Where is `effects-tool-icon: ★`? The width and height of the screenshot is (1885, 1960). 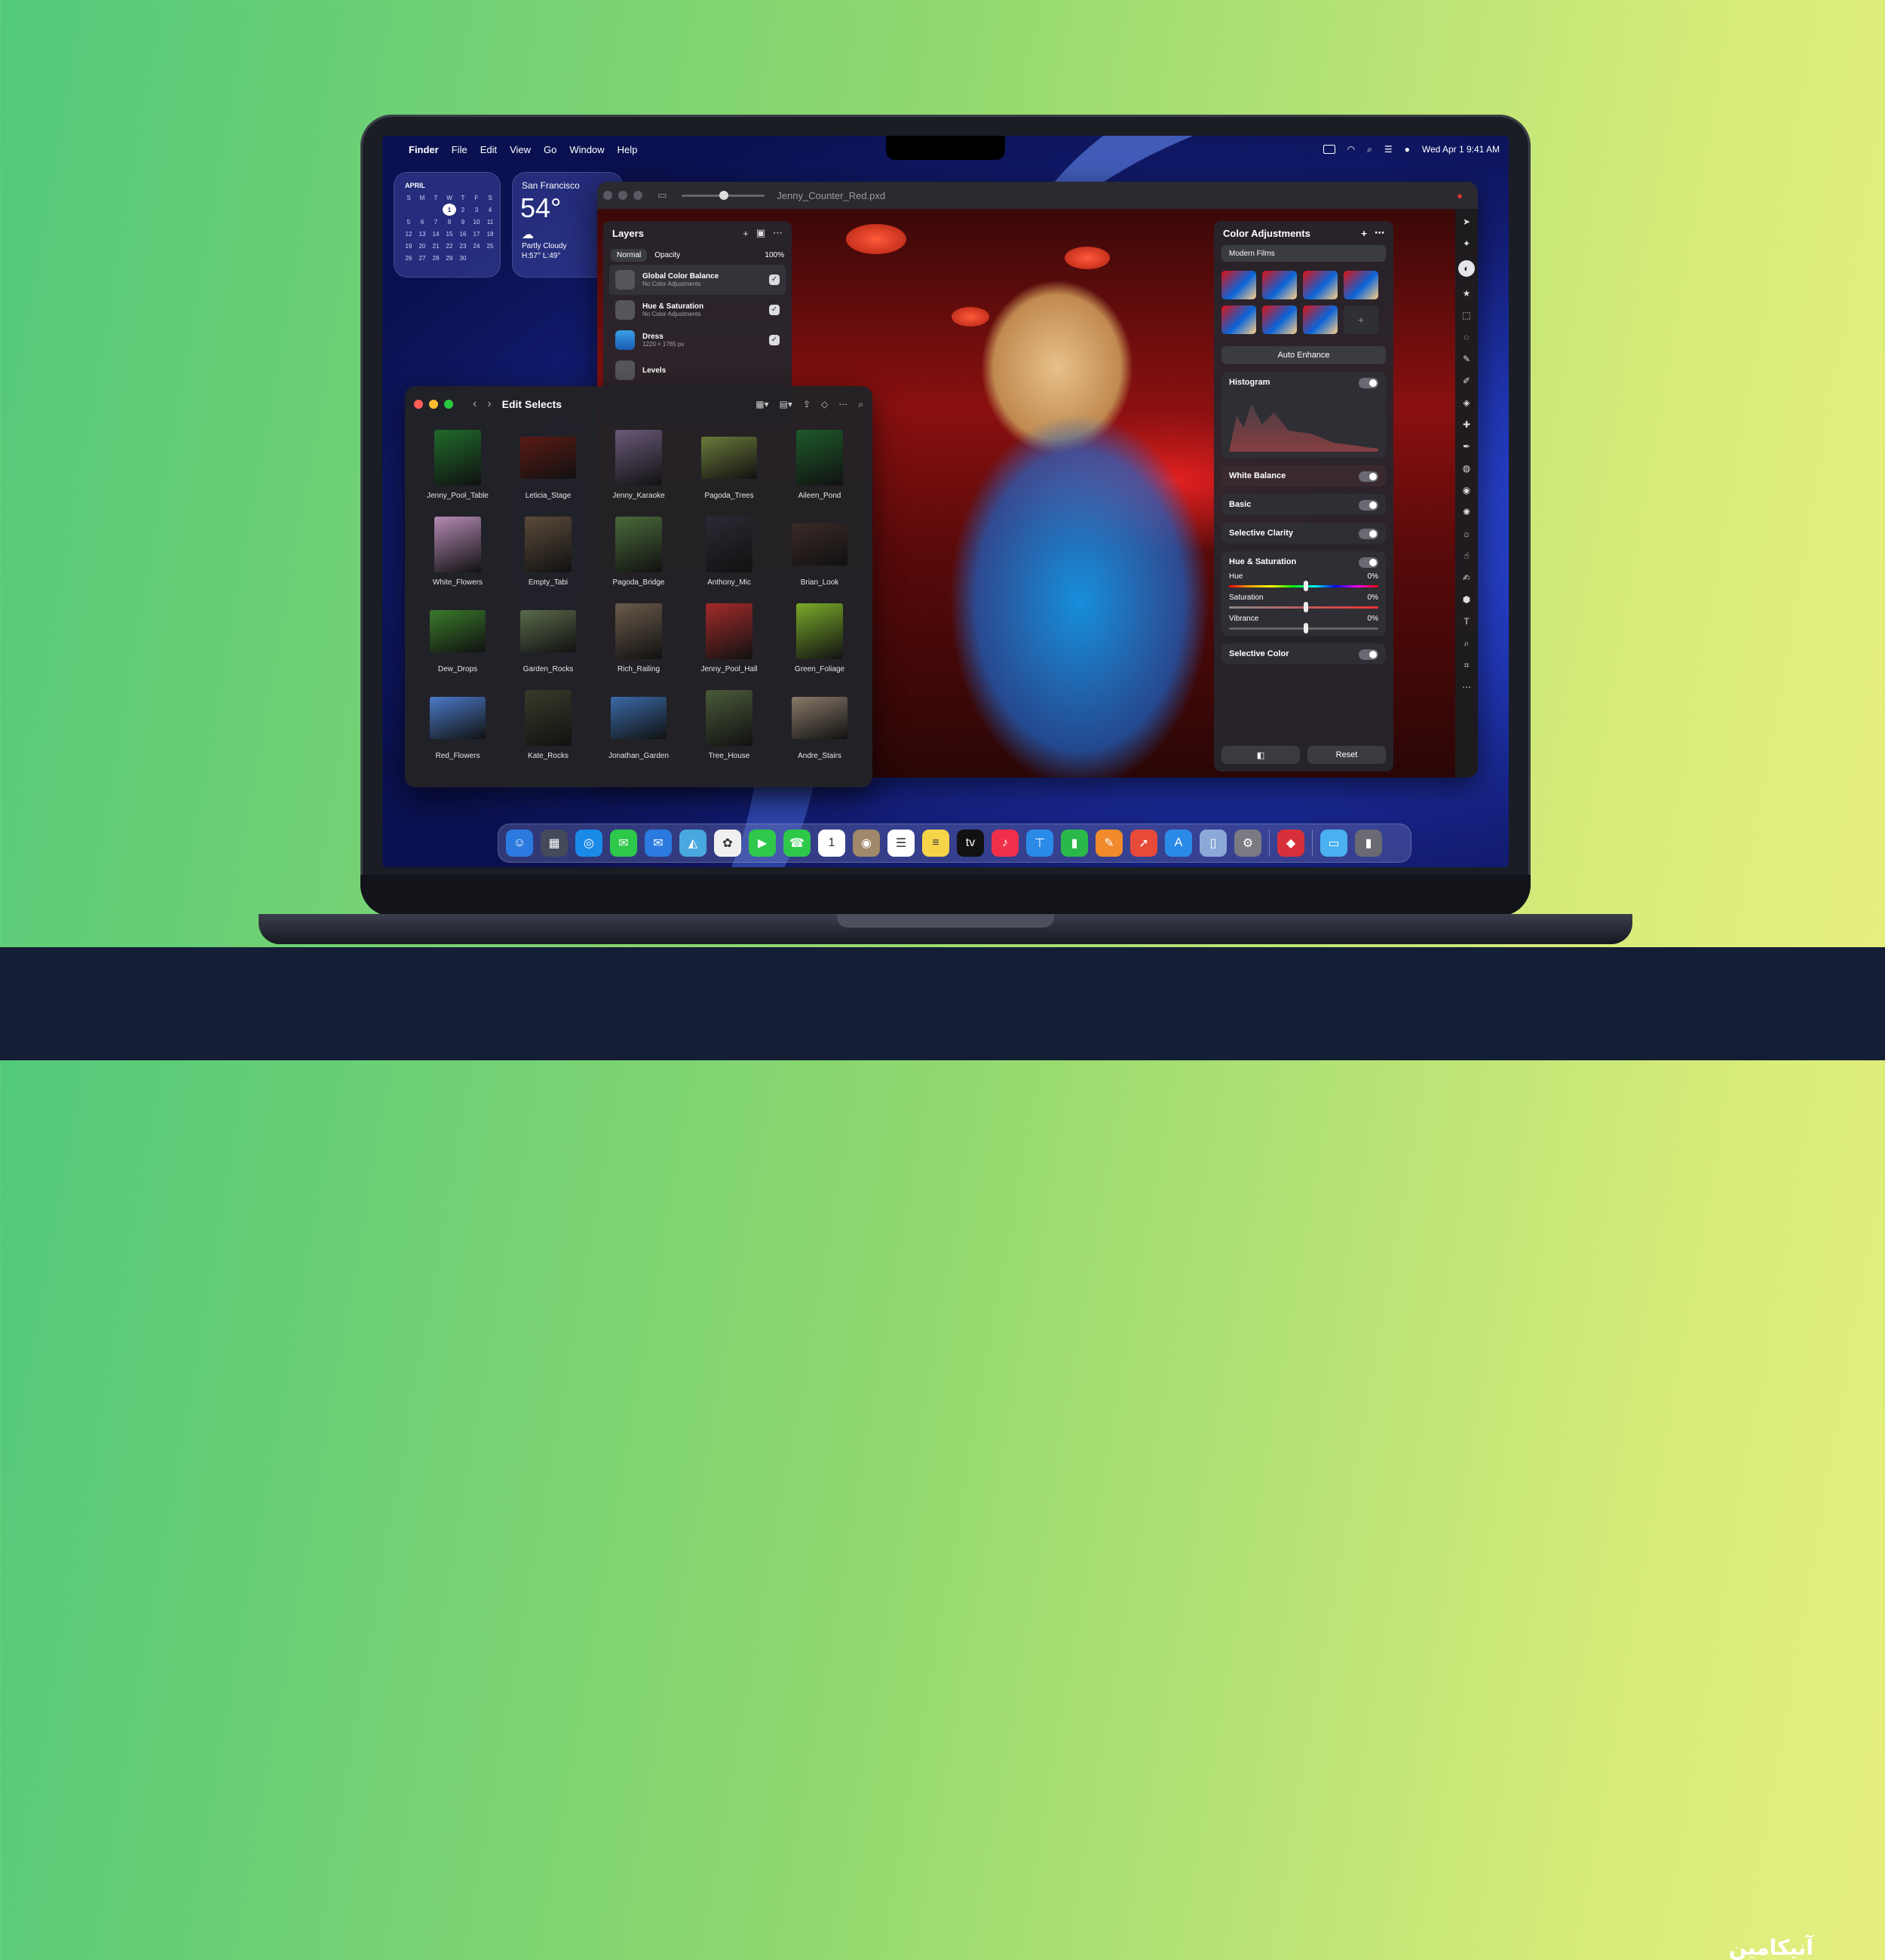 effects-tool-icon: ★ is located at coordinates (1466, 293).